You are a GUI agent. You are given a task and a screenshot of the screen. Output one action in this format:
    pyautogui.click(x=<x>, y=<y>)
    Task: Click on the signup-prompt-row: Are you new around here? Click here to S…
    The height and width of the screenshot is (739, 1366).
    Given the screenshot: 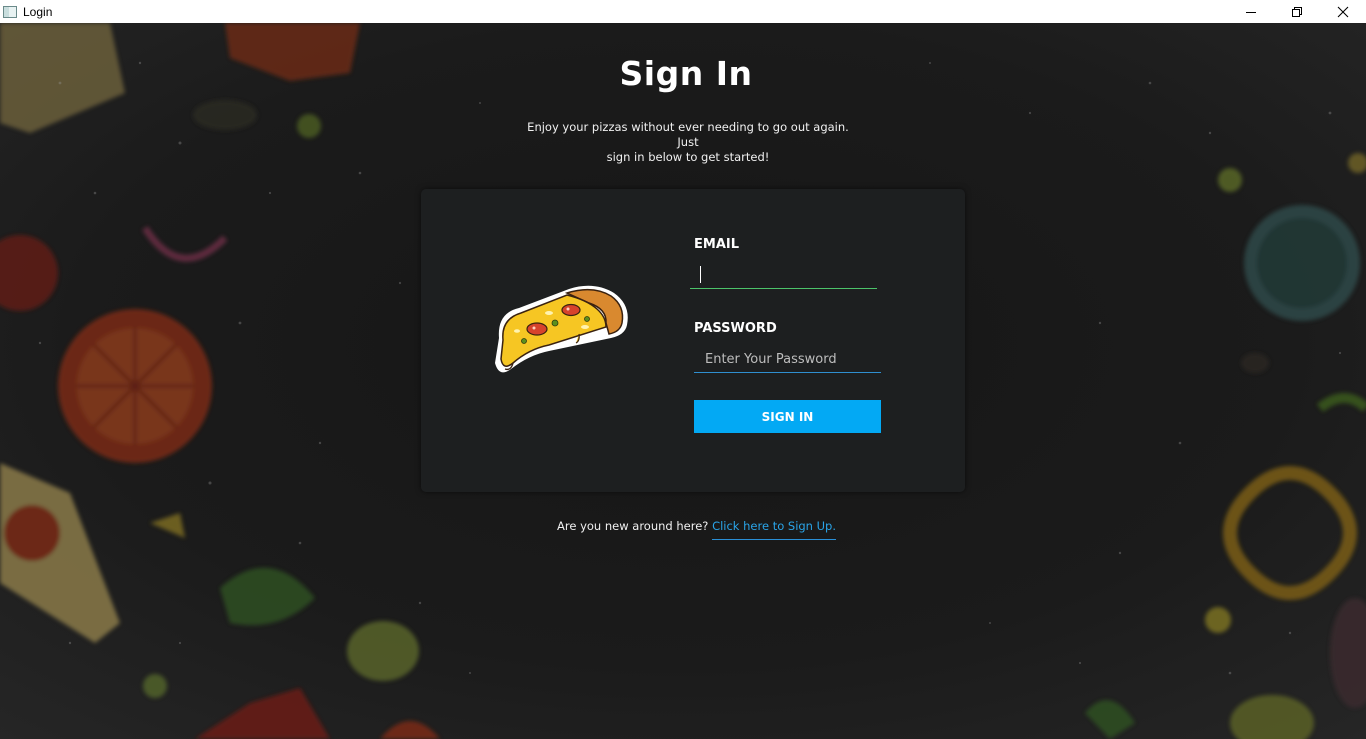 What is the action you would take?
    pyautogui.click(x=697, y=529)
    